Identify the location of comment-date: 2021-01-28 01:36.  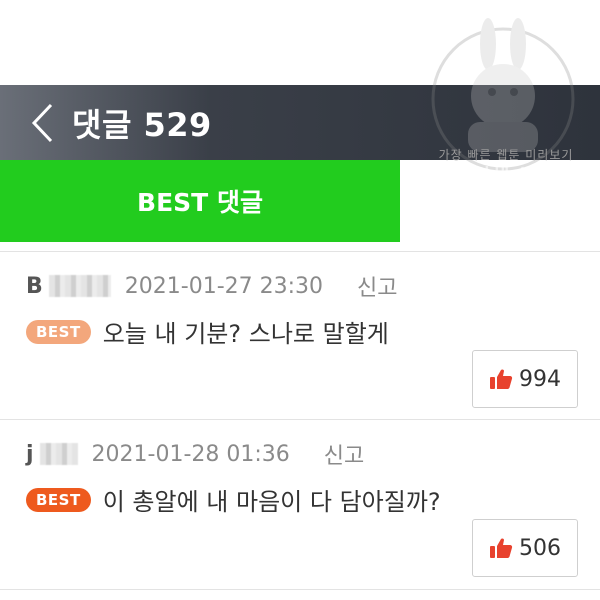
(190, 454).